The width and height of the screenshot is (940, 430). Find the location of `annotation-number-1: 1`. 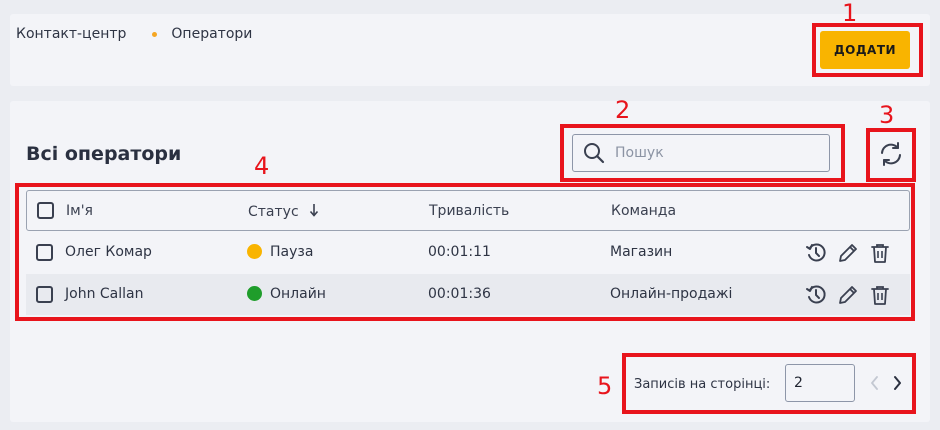

annotation-number-1: 1 is located at coordinates (850, 13).